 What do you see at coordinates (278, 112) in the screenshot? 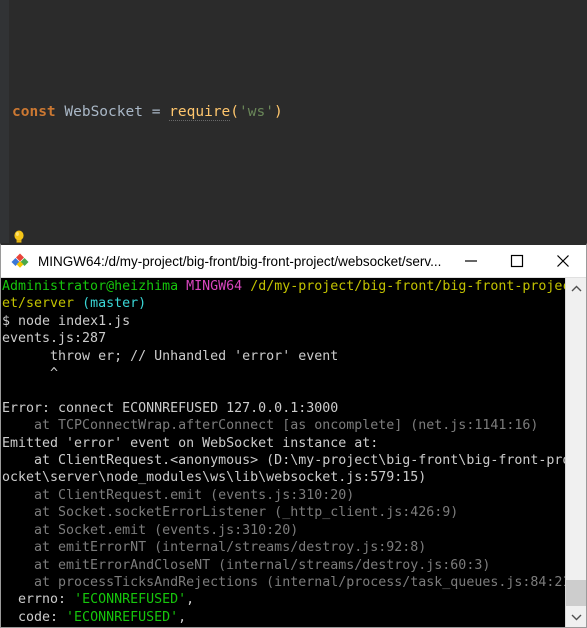
I see `token-close-paren: )` at bounding box center [278, 112].